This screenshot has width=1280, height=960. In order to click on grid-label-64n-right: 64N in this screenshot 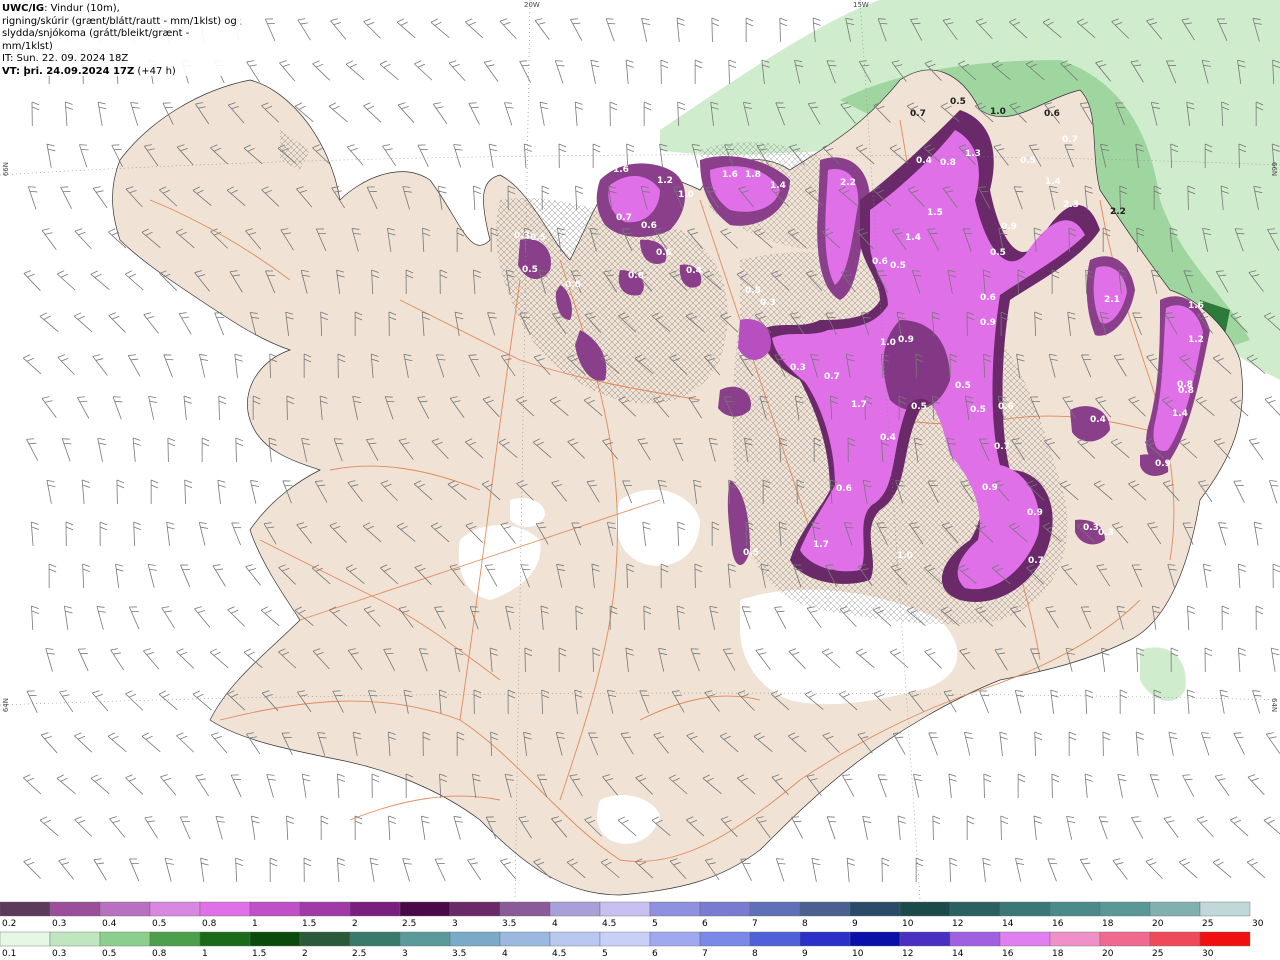, I will do `click(1274, 705)`.